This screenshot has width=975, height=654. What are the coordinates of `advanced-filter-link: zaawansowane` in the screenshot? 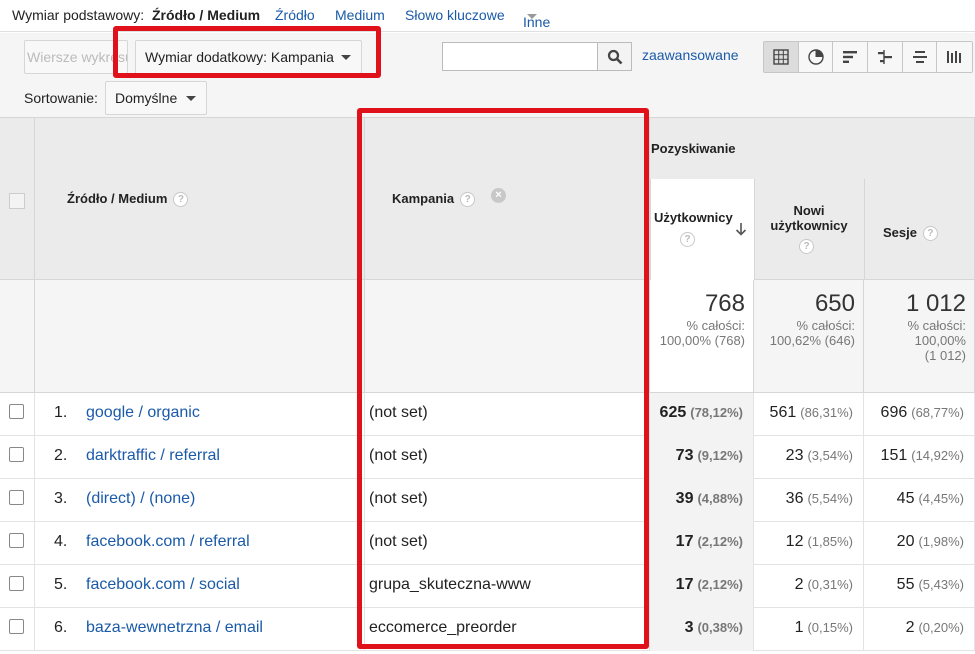 It's located at (690, 55).